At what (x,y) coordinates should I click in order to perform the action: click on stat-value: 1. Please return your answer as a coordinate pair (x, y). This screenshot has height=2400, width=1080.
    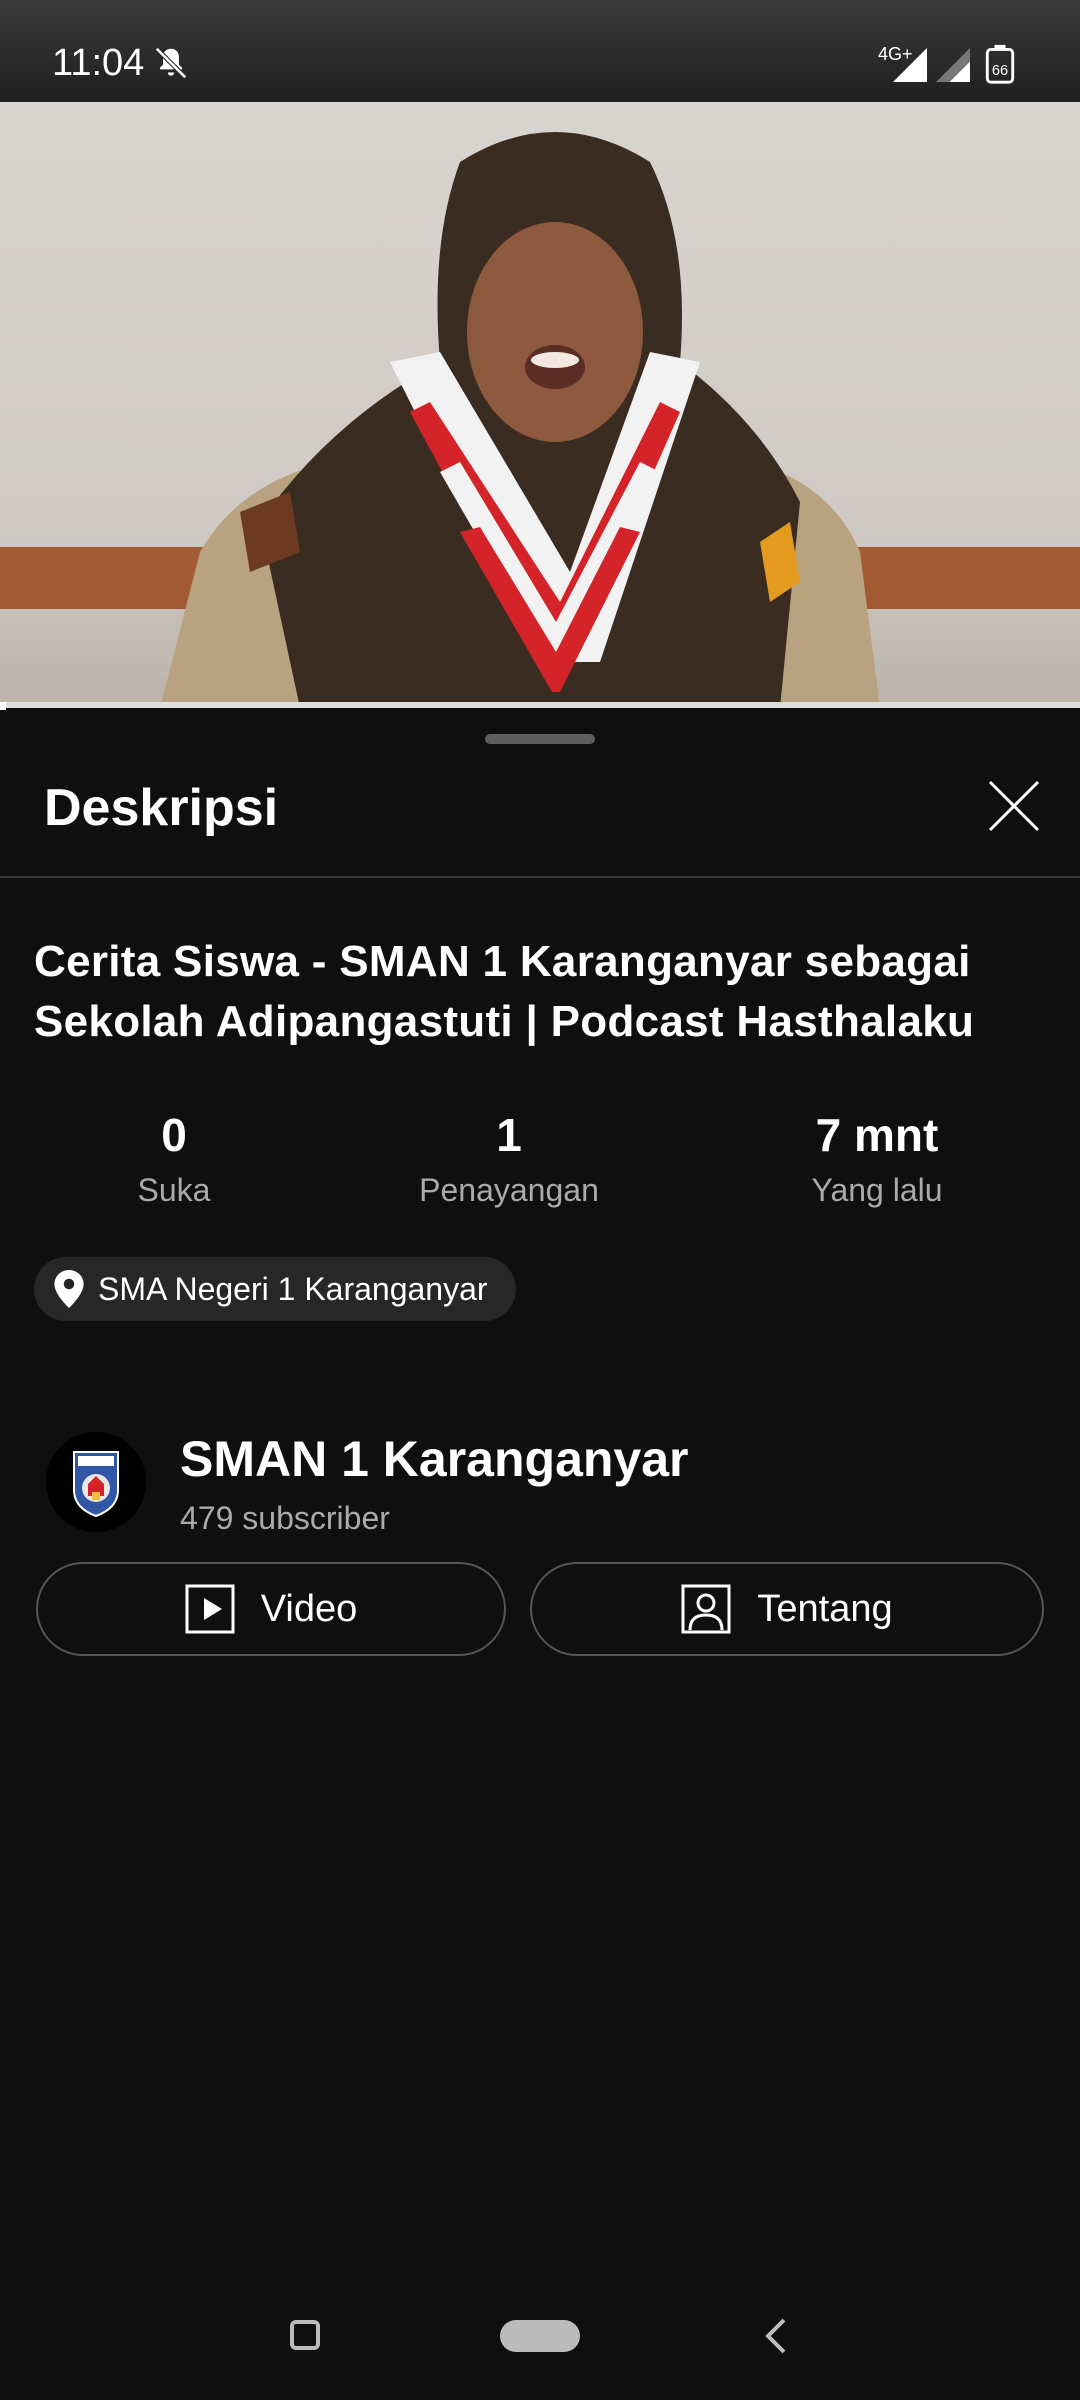
    Looking at the image, I should click on (509, 1135).